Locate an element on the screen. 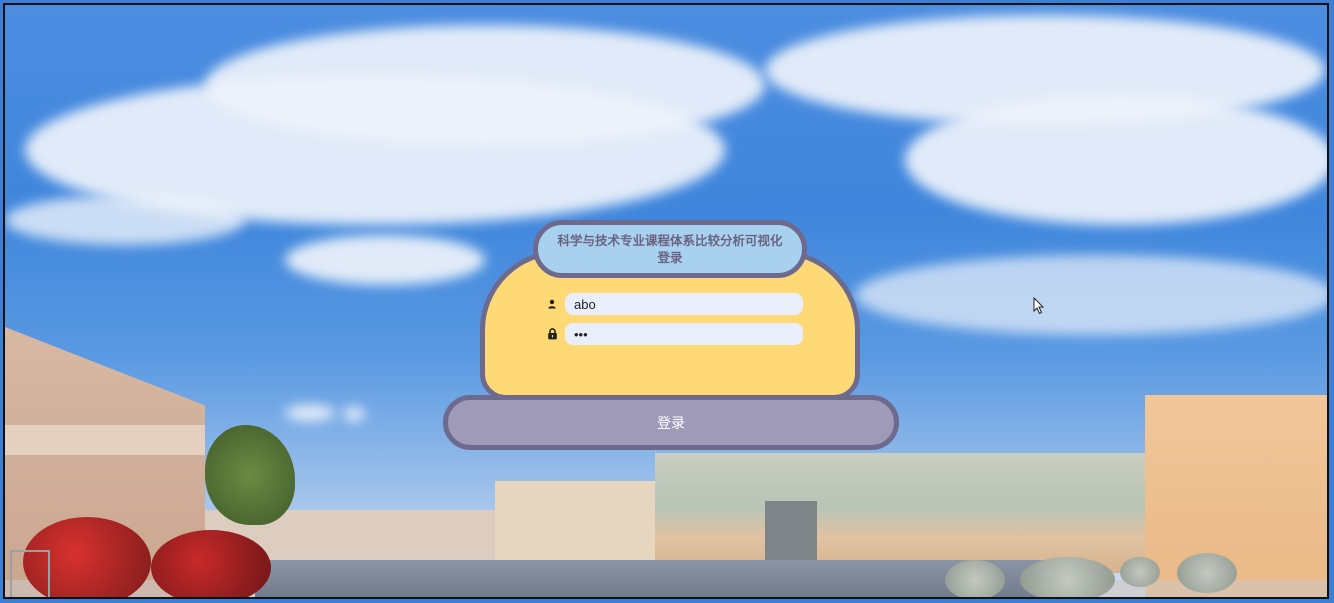 The width and height of the screenshot is (1334, 603). lift-cage is located at coordinates (30, 573).